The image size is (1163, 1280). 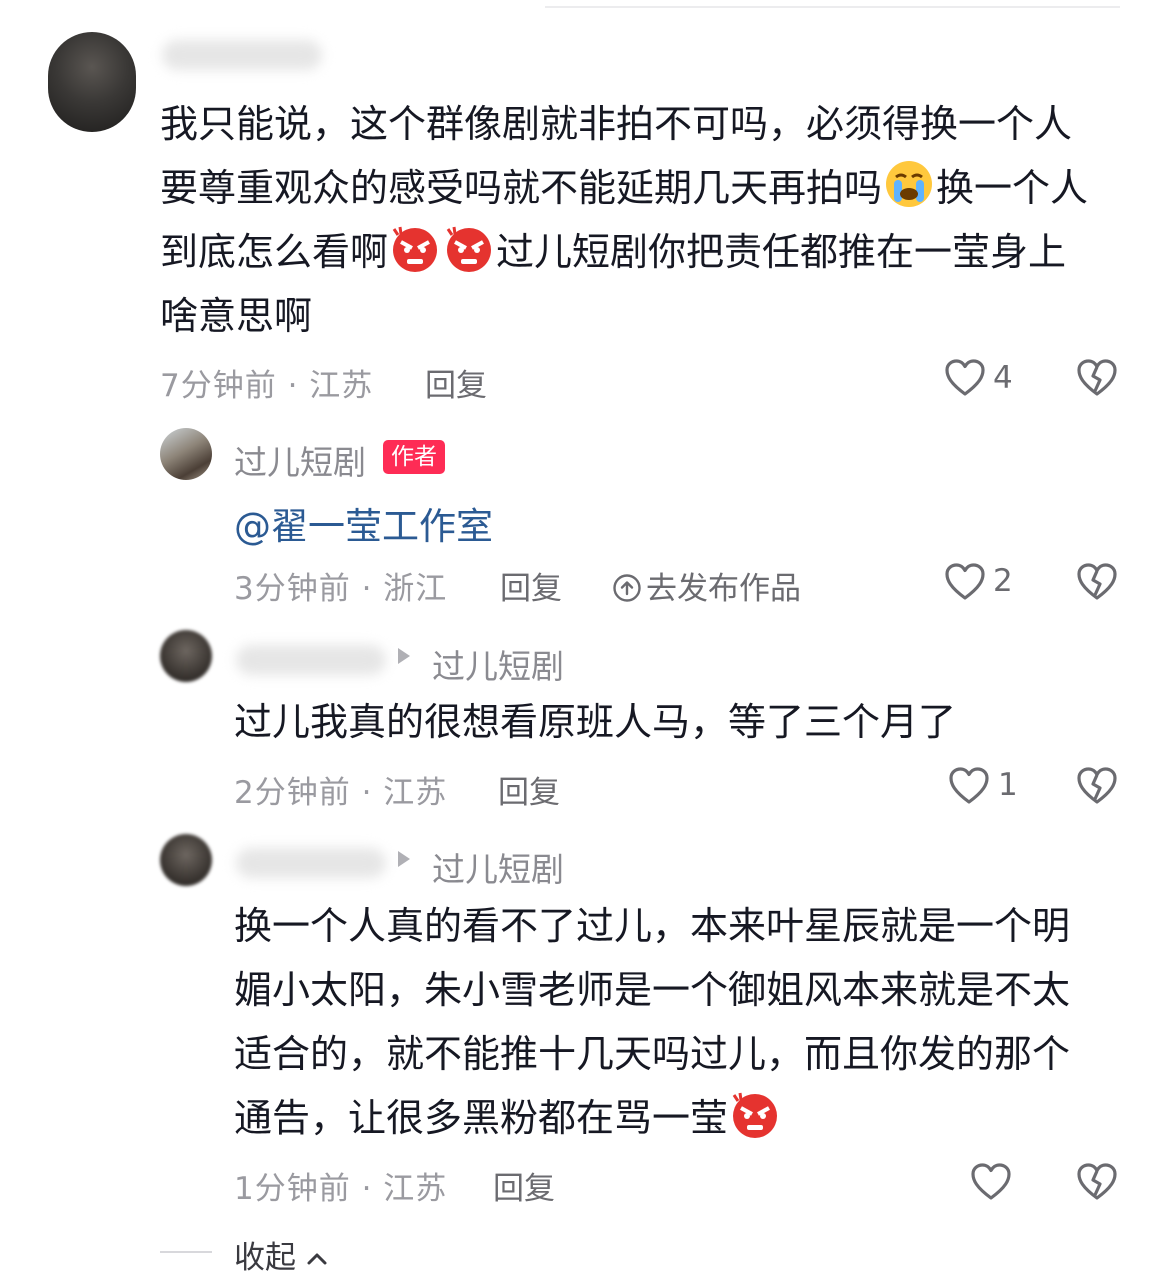 What do you see at coordinates (265, 1258) in the screenshot?
I see `collapse-label: 收起` at bounding box center [265, 1258].